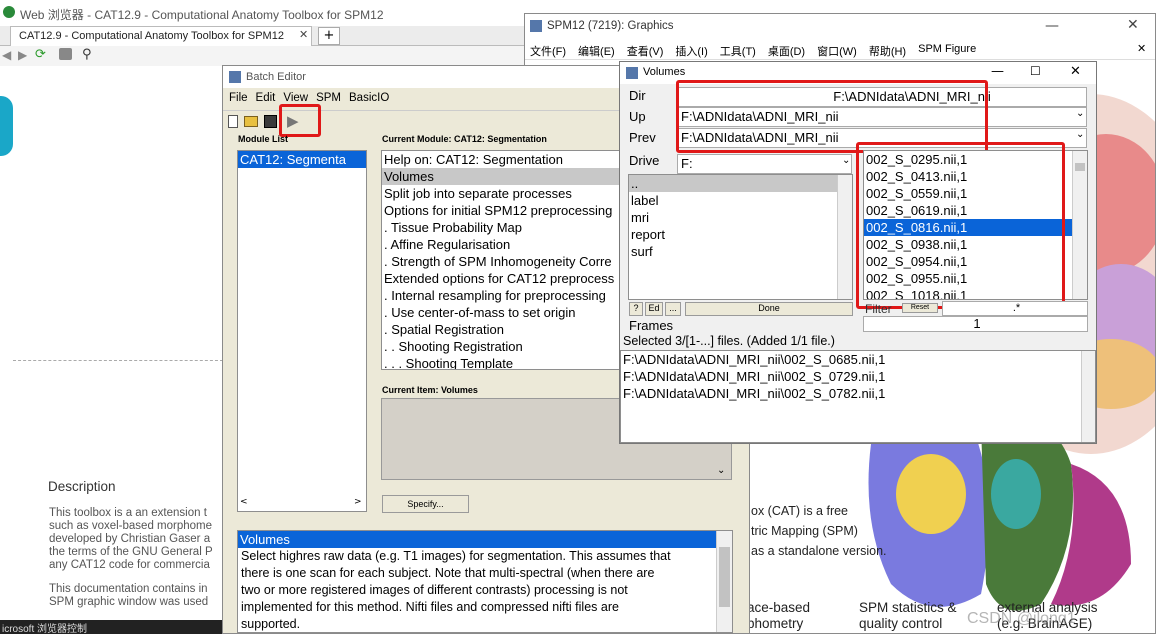 Image resolution: width=1156 pixels, height=635 pixels. I want to click on find-icon: ⚲, so click(87, 54).